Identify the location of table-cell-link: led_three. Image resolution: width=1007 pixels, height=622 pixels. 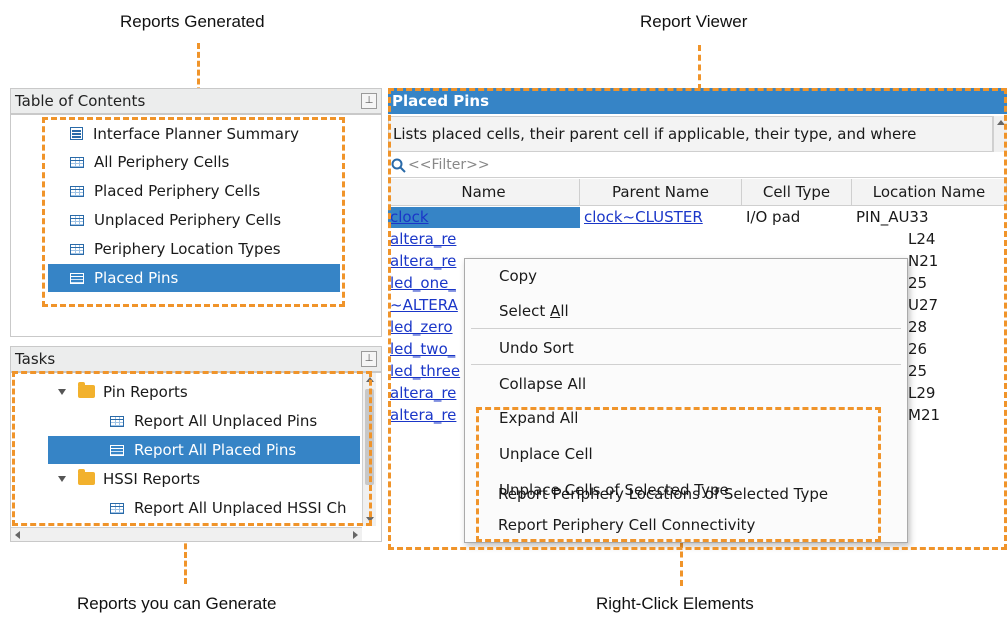
(425, 371).